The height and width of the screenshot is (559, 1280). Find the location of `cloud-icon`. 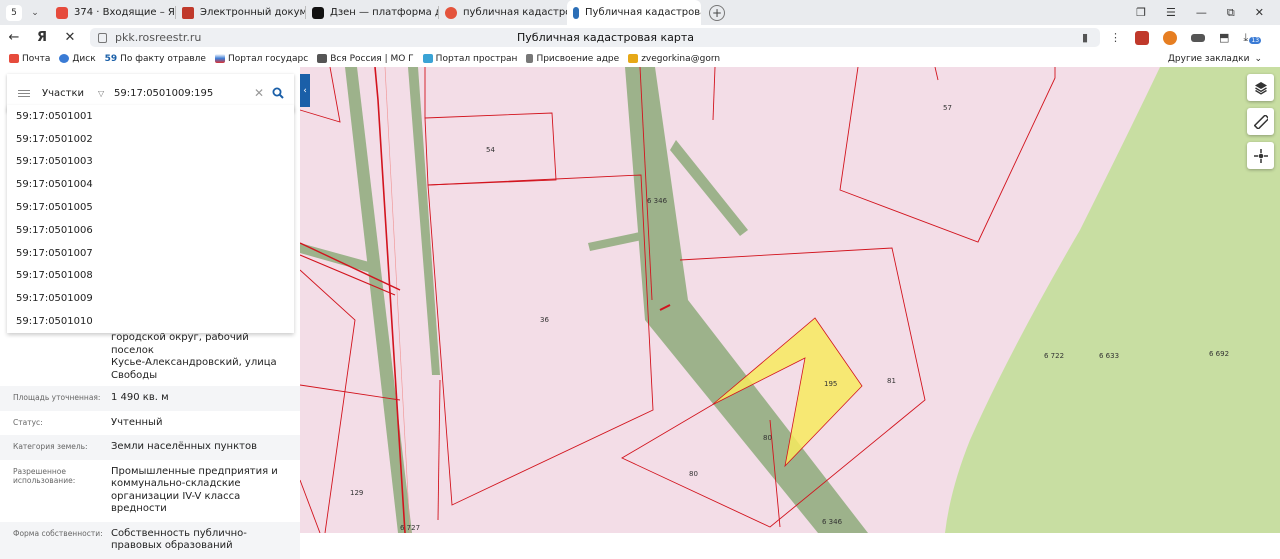

cloud-icon is located at coordinates (64, 58).